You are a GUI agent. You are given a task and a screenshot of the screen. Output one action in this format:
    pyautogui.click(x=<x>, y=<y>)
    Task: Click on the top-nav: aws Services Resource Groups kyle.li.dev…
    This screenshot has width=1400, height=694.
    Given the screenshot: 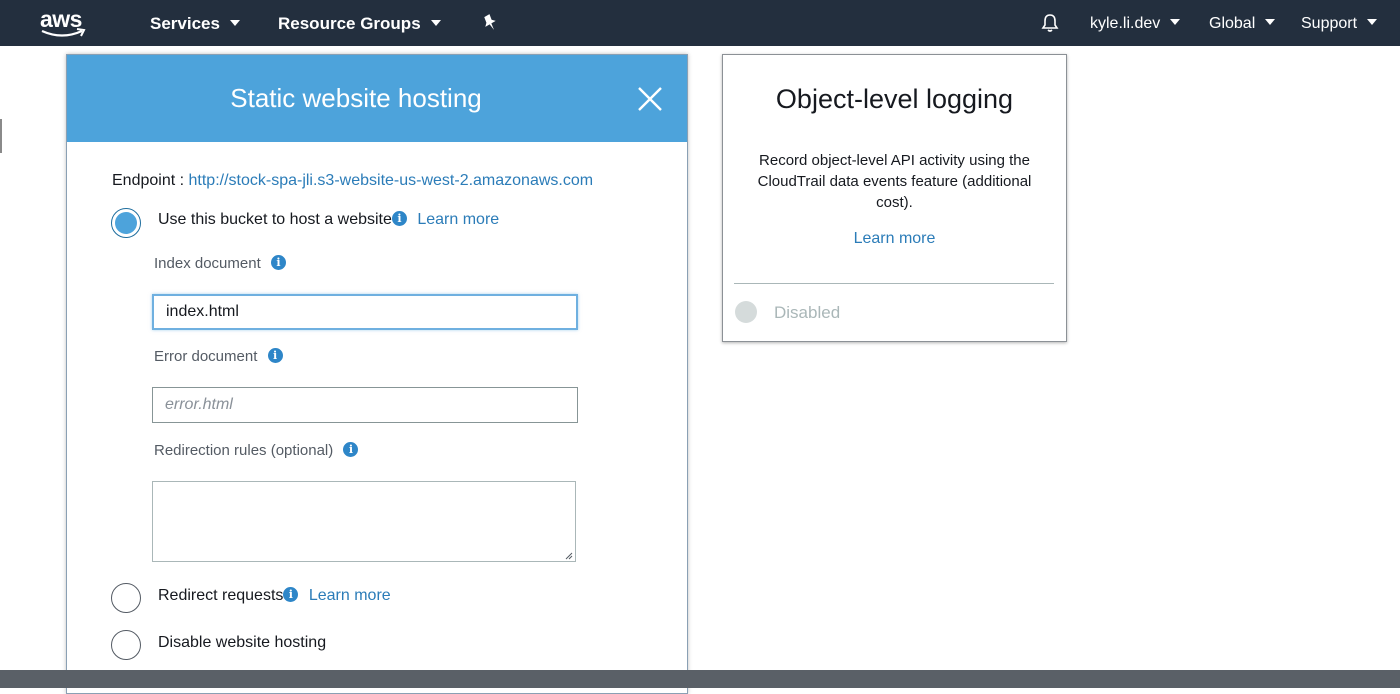 What is the action you would take?
    pyautogui.click(x=700, y=23)
    